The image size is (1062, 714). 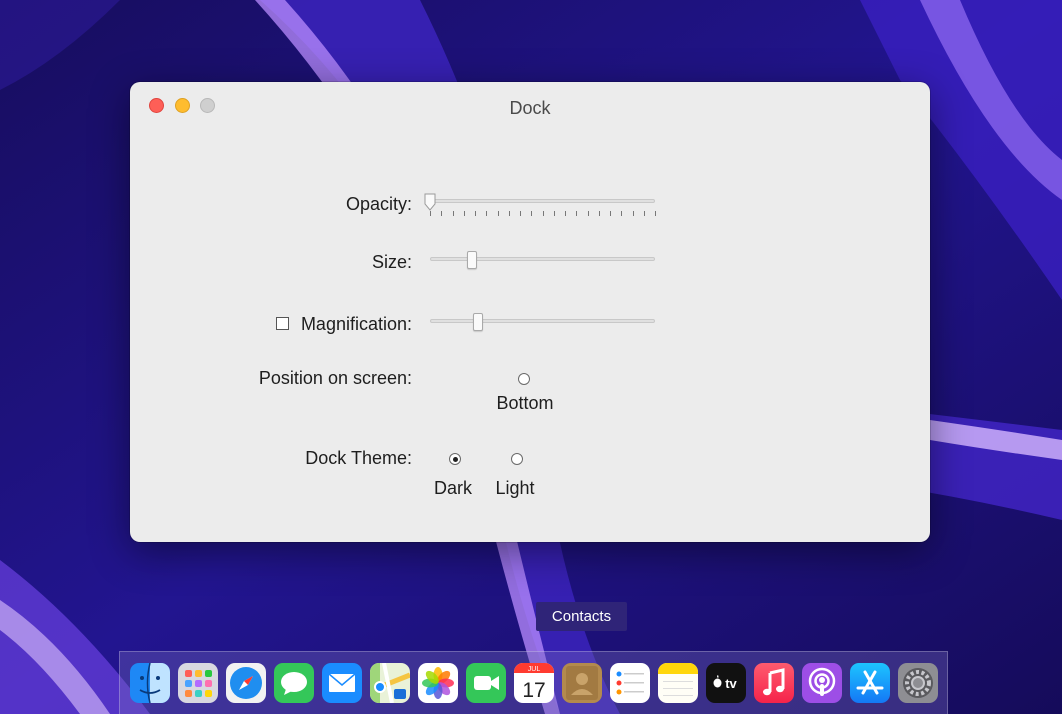 I want to click on theme-light-radio, so click(x=517, y=459).